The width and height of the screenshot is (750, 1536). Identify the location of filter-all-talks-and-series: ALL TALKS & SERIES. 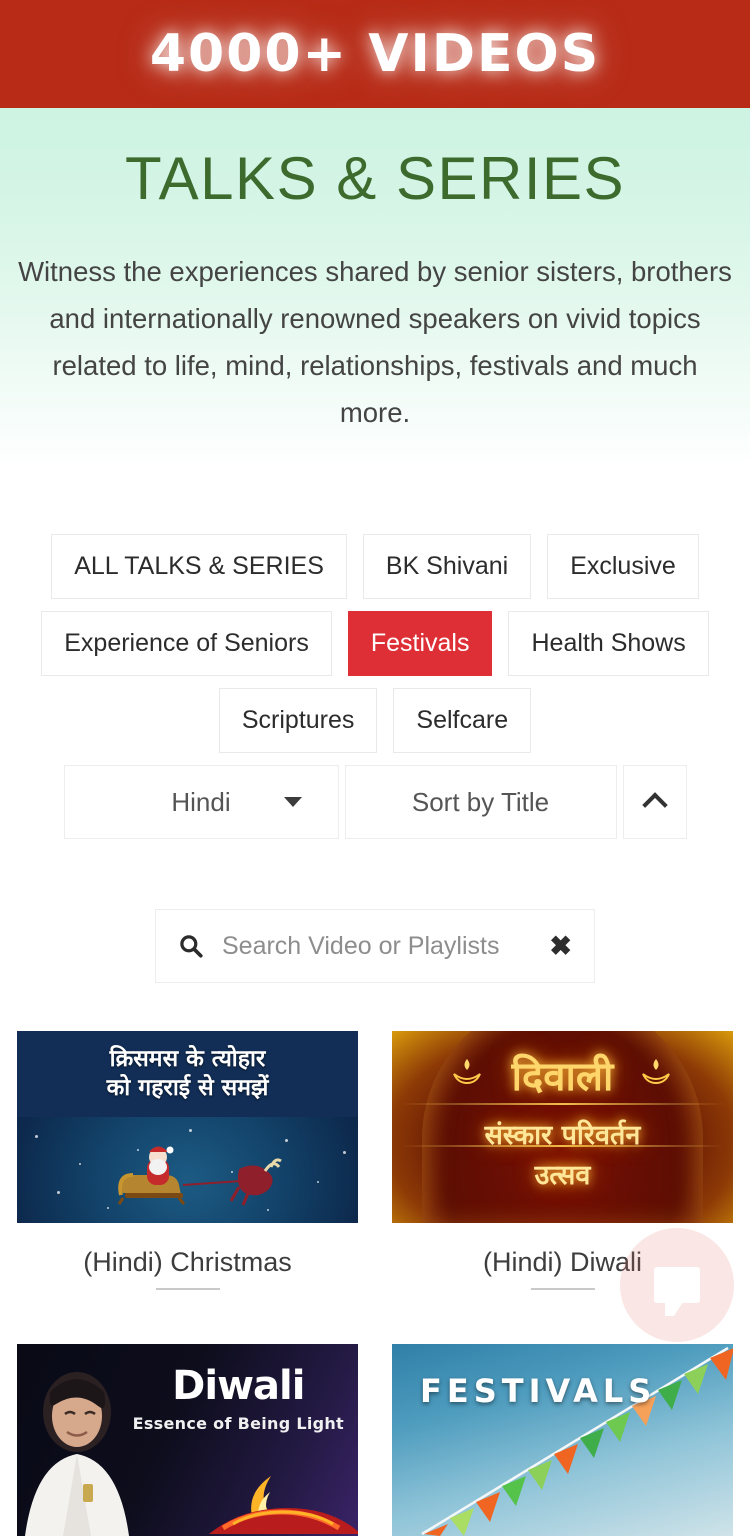
(199, 566).